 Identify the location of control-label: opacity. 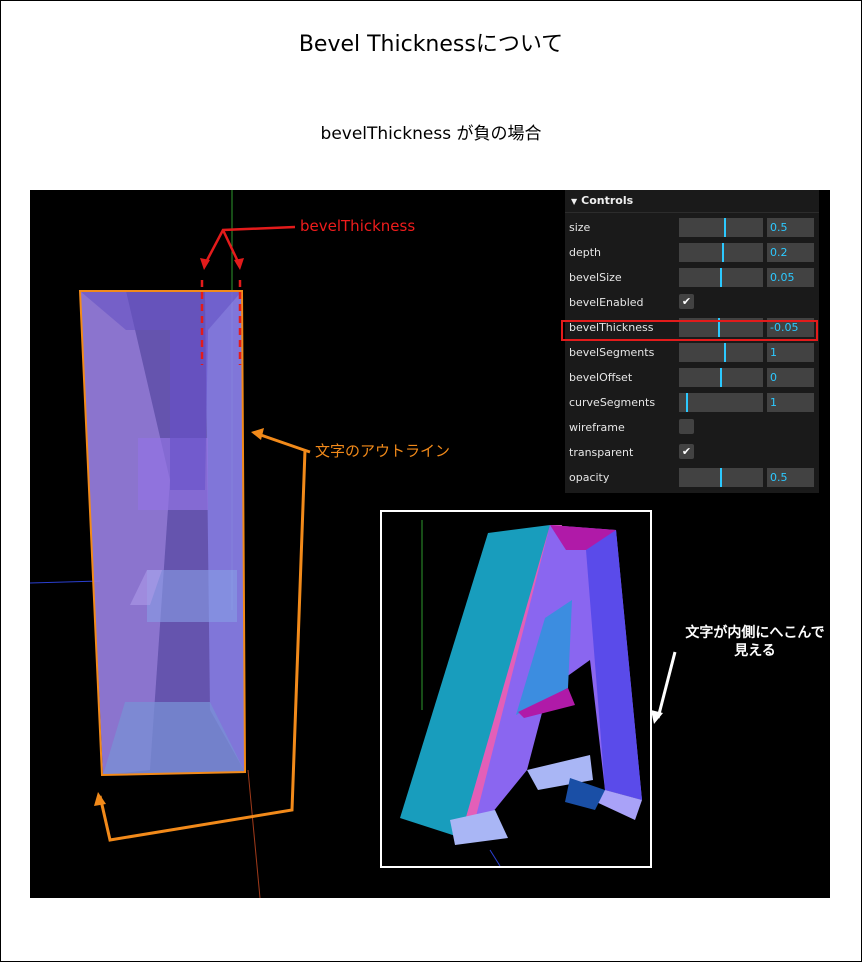
(589, 477).